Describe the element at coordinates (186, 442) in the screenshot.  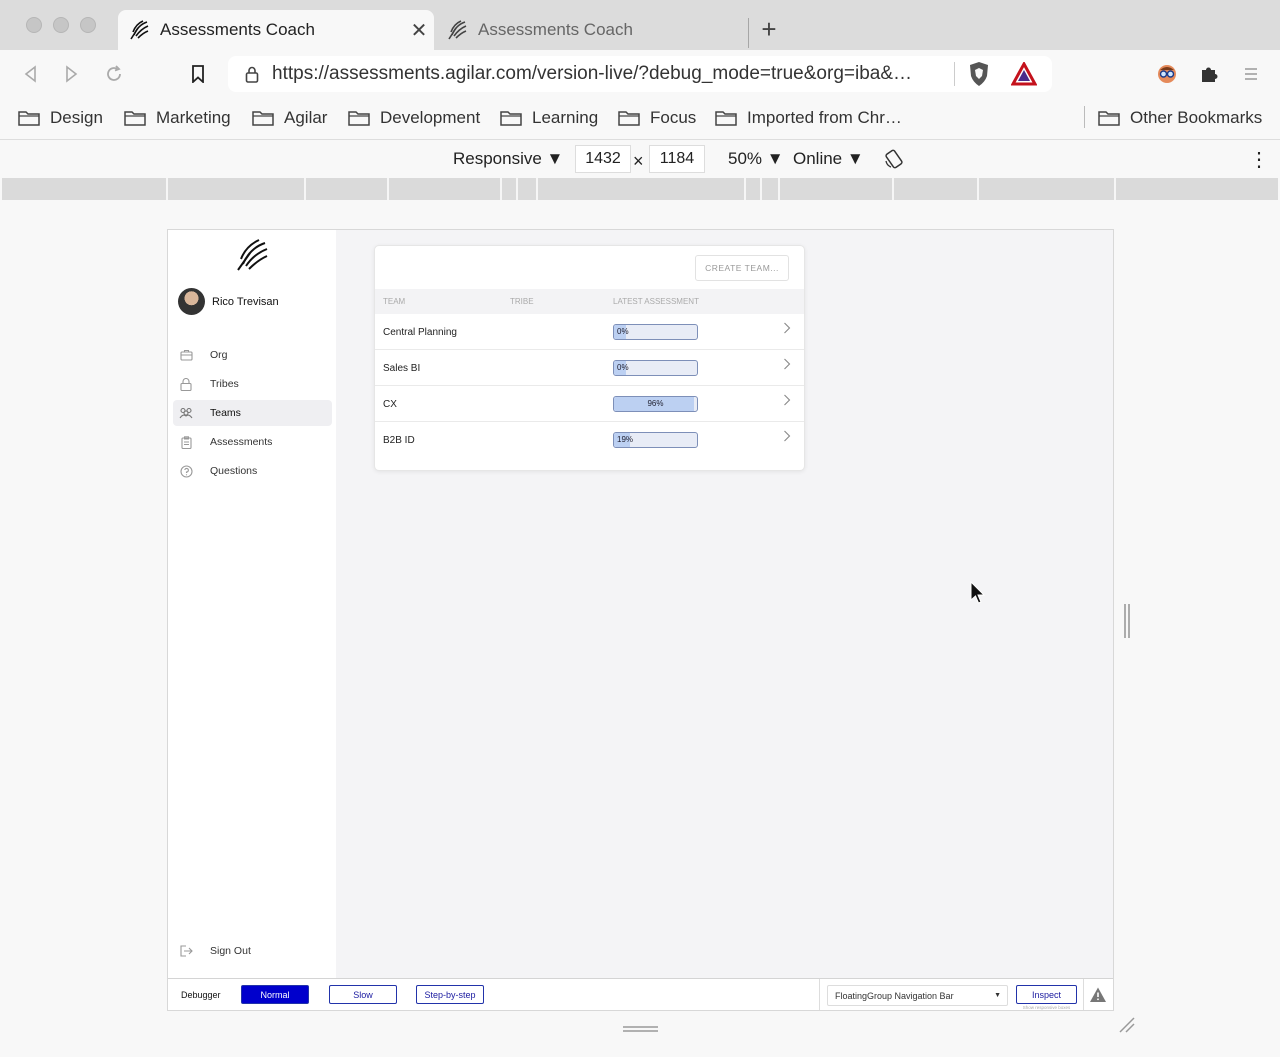
I see `clipboard-icon` at that location.